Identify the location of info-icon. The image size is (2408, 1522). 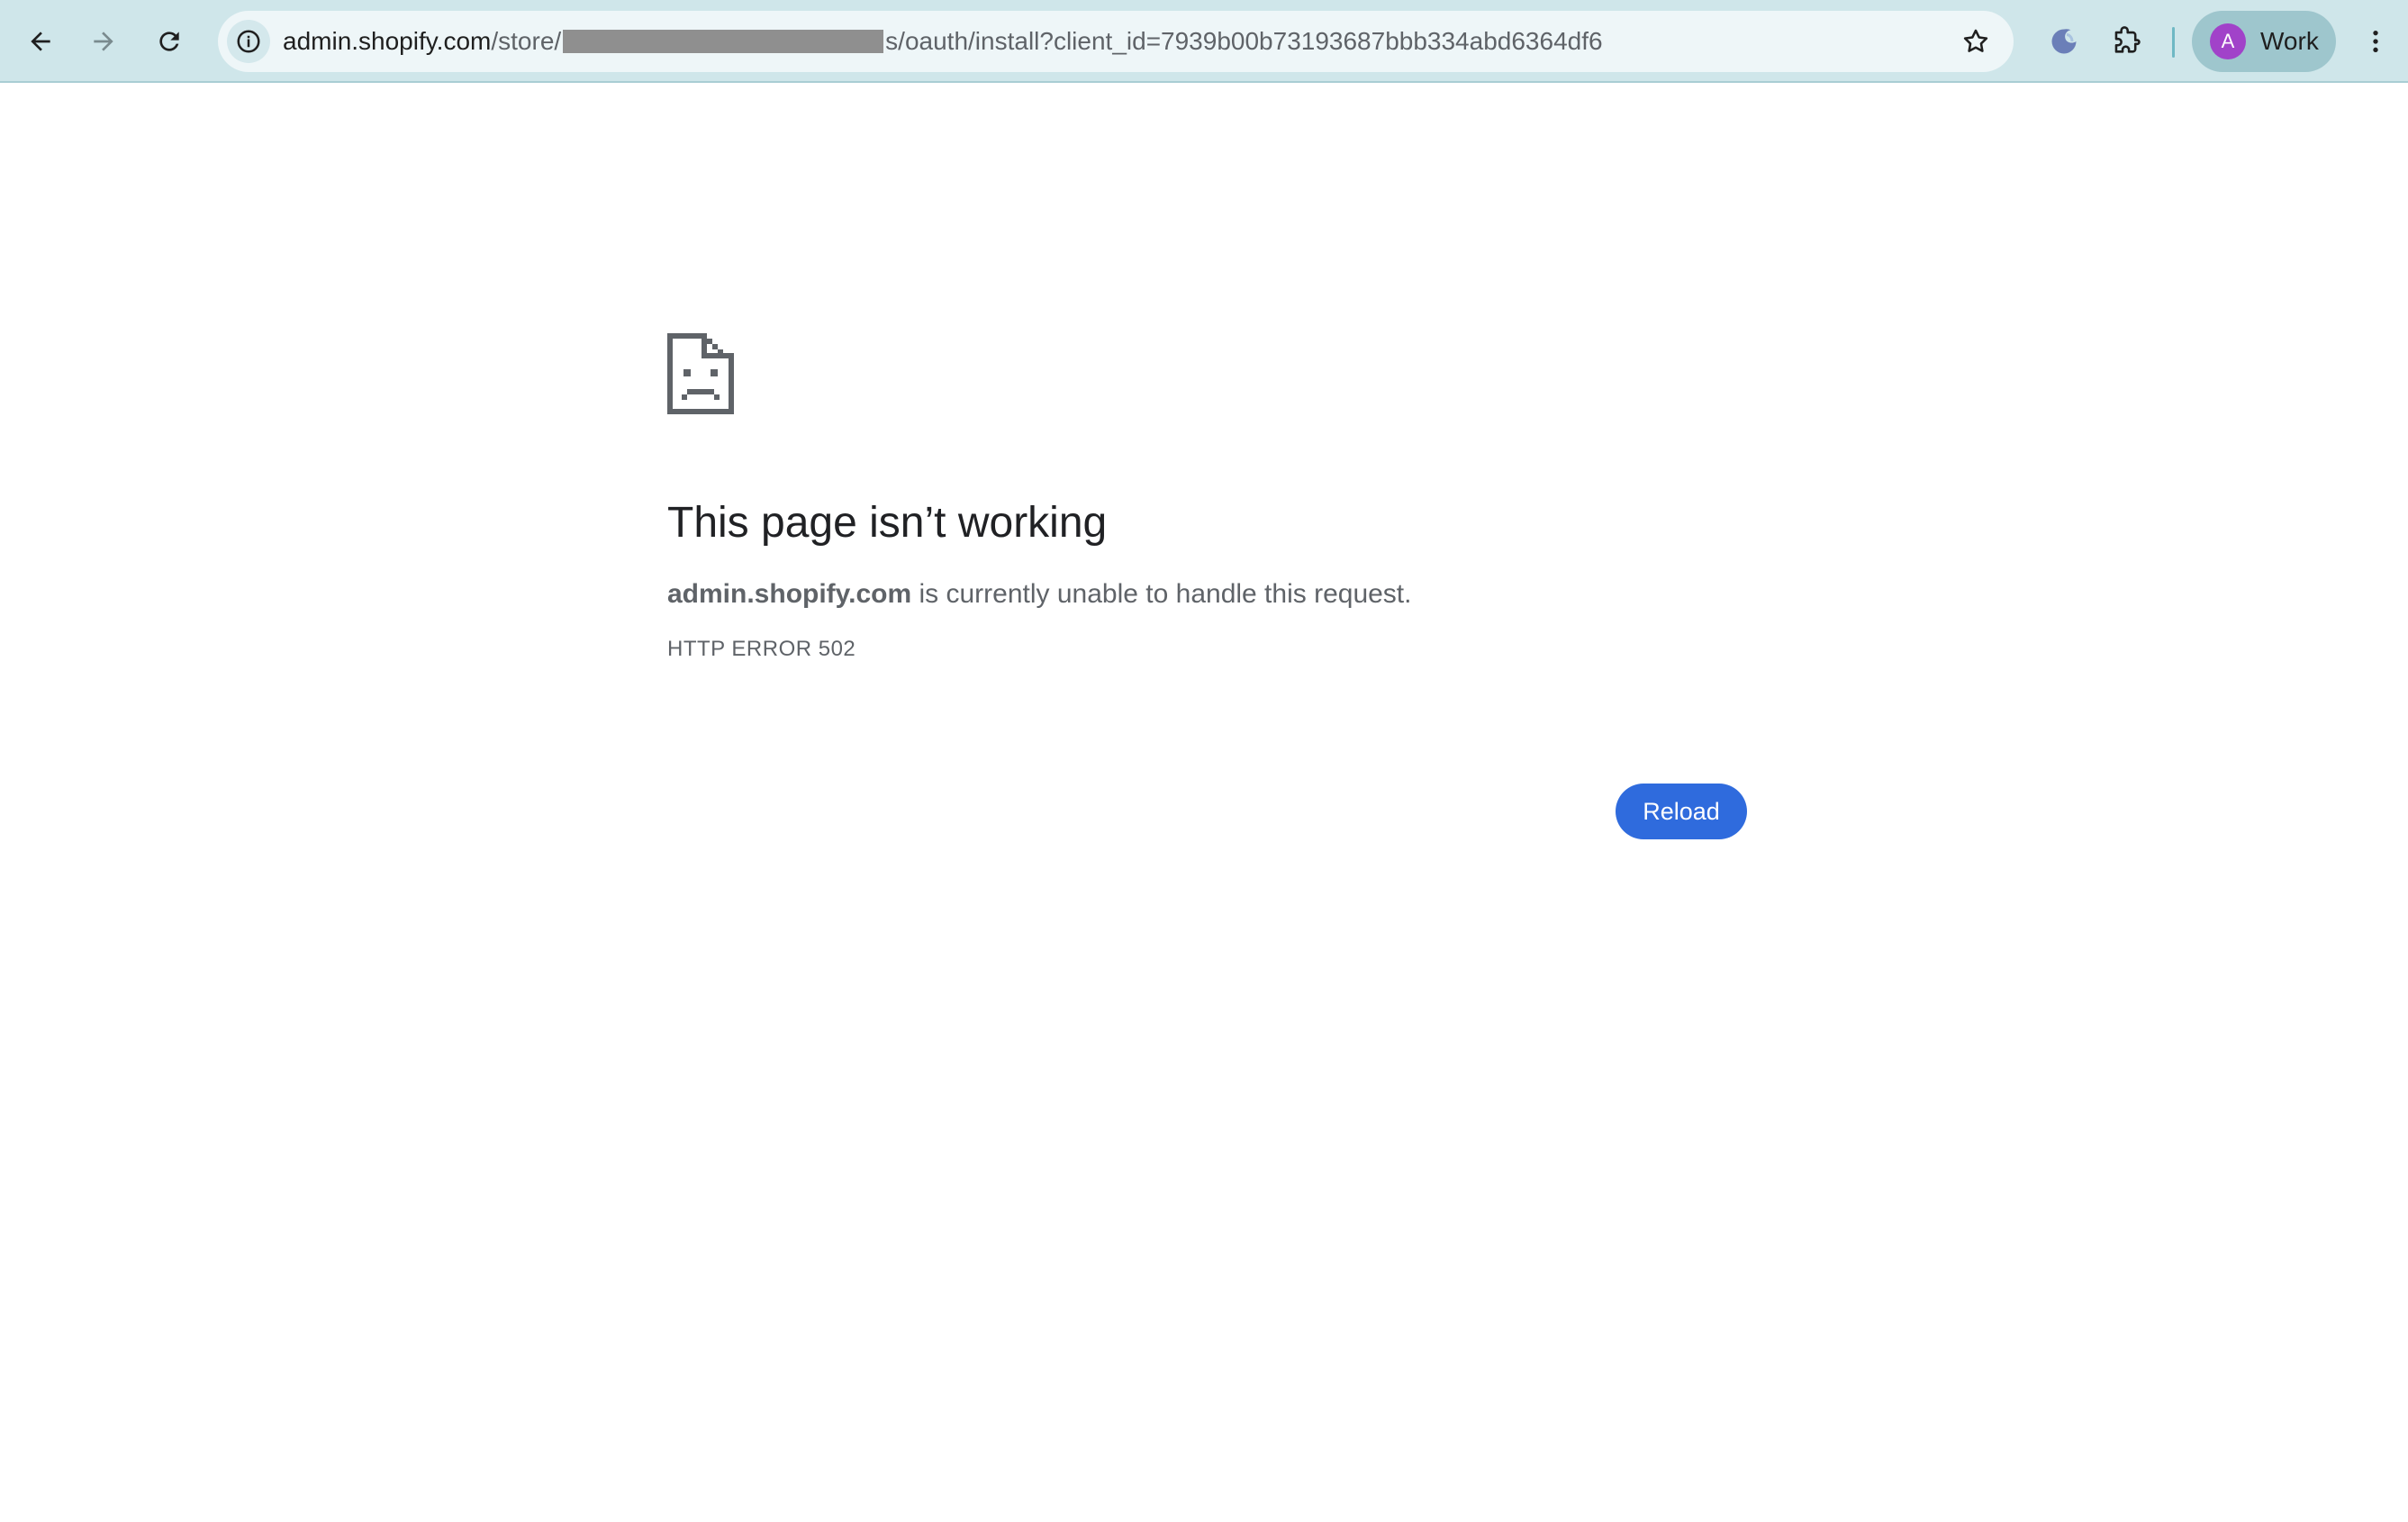
(248, 41).